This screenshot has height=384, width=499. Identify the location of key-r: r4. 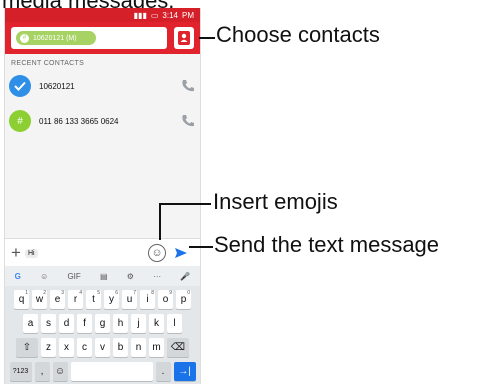
(75, 299).